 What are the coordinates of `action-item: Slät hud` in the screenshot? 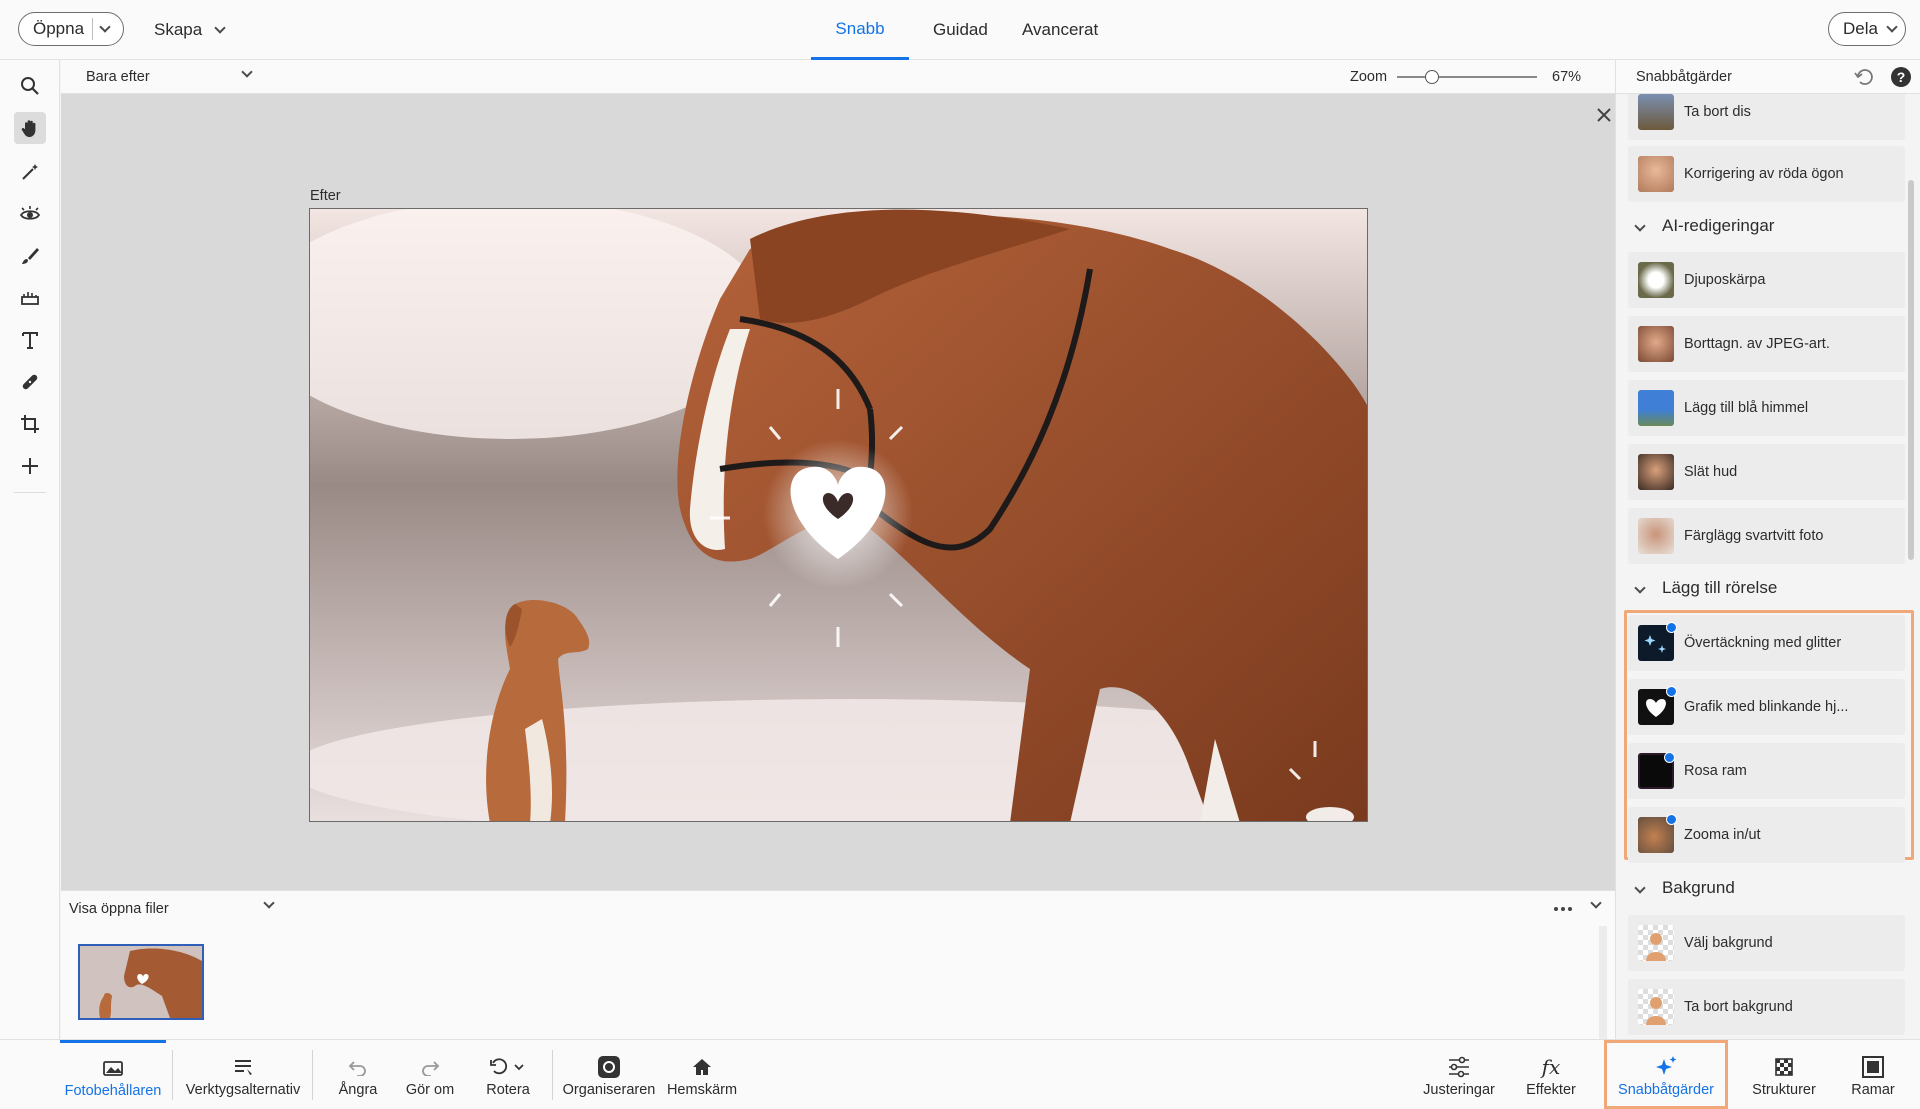 It's located at (1766, 472).